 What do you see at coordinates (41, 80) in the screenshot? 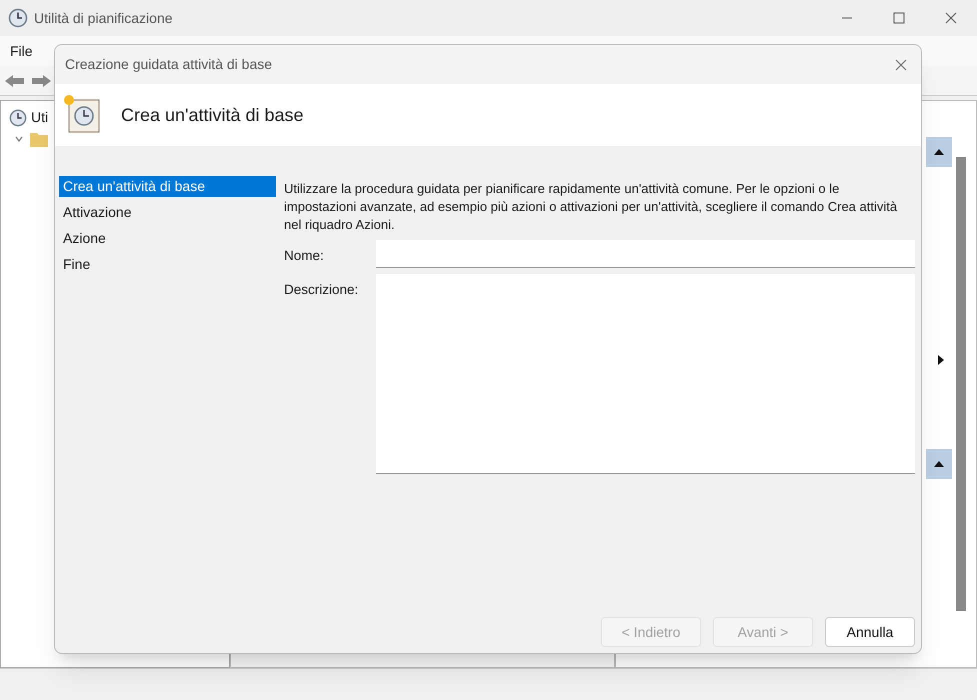
I see `forward-arrow-icon` at bounding box center [41, 80].